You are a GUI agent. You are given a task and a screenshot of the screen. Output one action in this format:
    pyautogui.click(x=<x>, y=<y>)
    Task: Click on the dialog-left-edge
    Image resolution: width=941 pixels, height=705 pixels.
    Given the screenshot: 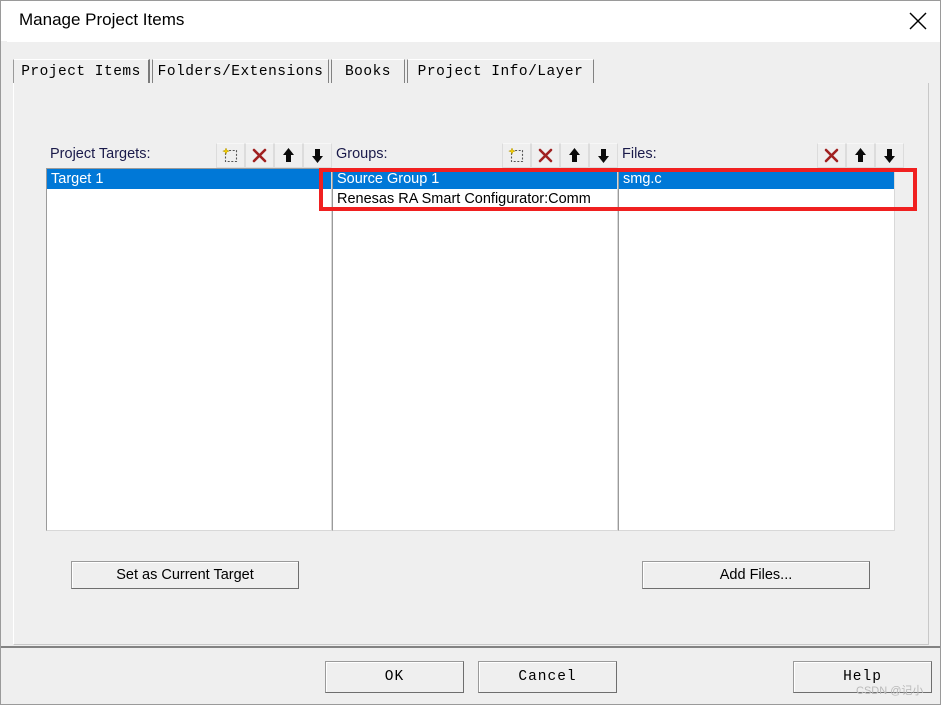 What is the action you would take?
    pyautogui.click(x=4, y=343)
    